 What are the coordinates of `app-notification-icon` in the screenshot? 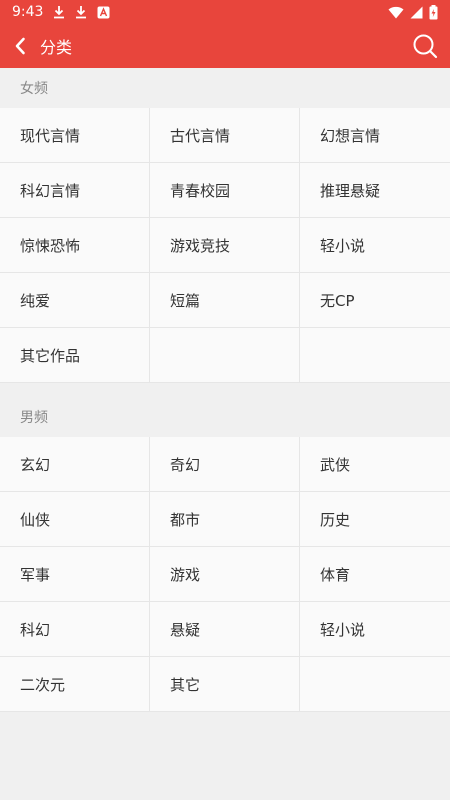 It's located at (103, 12).